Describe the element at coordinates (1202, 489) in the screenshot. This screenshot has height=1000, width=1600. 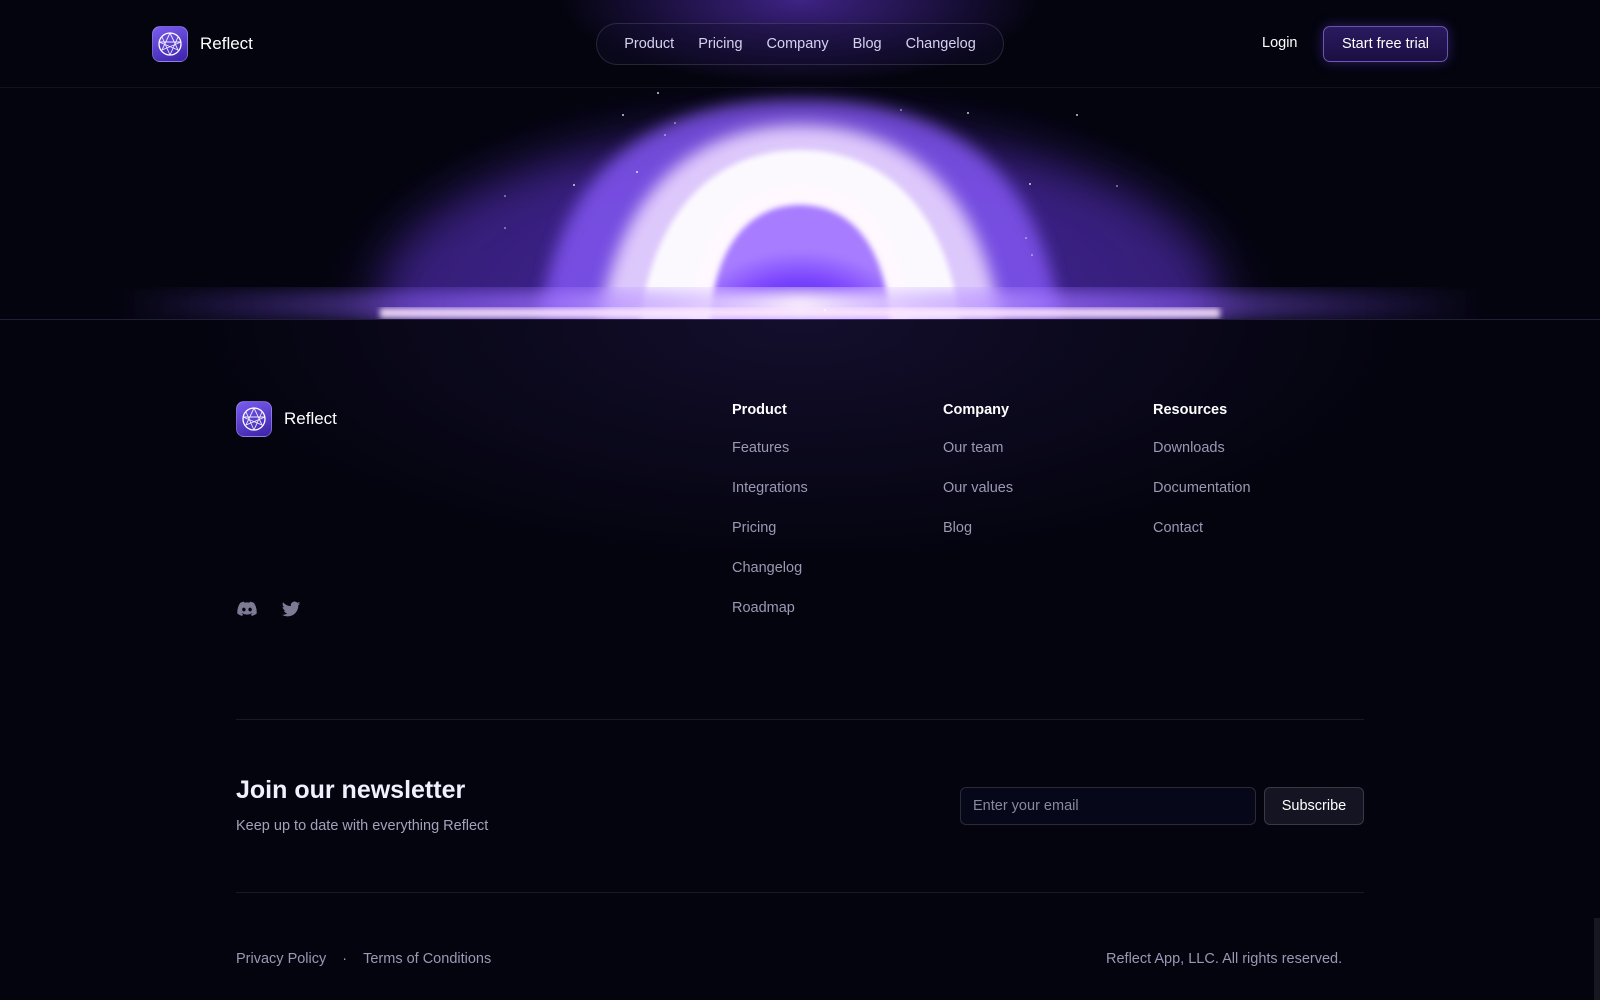
I see `footer-link-documentation: Documentation` at that location.